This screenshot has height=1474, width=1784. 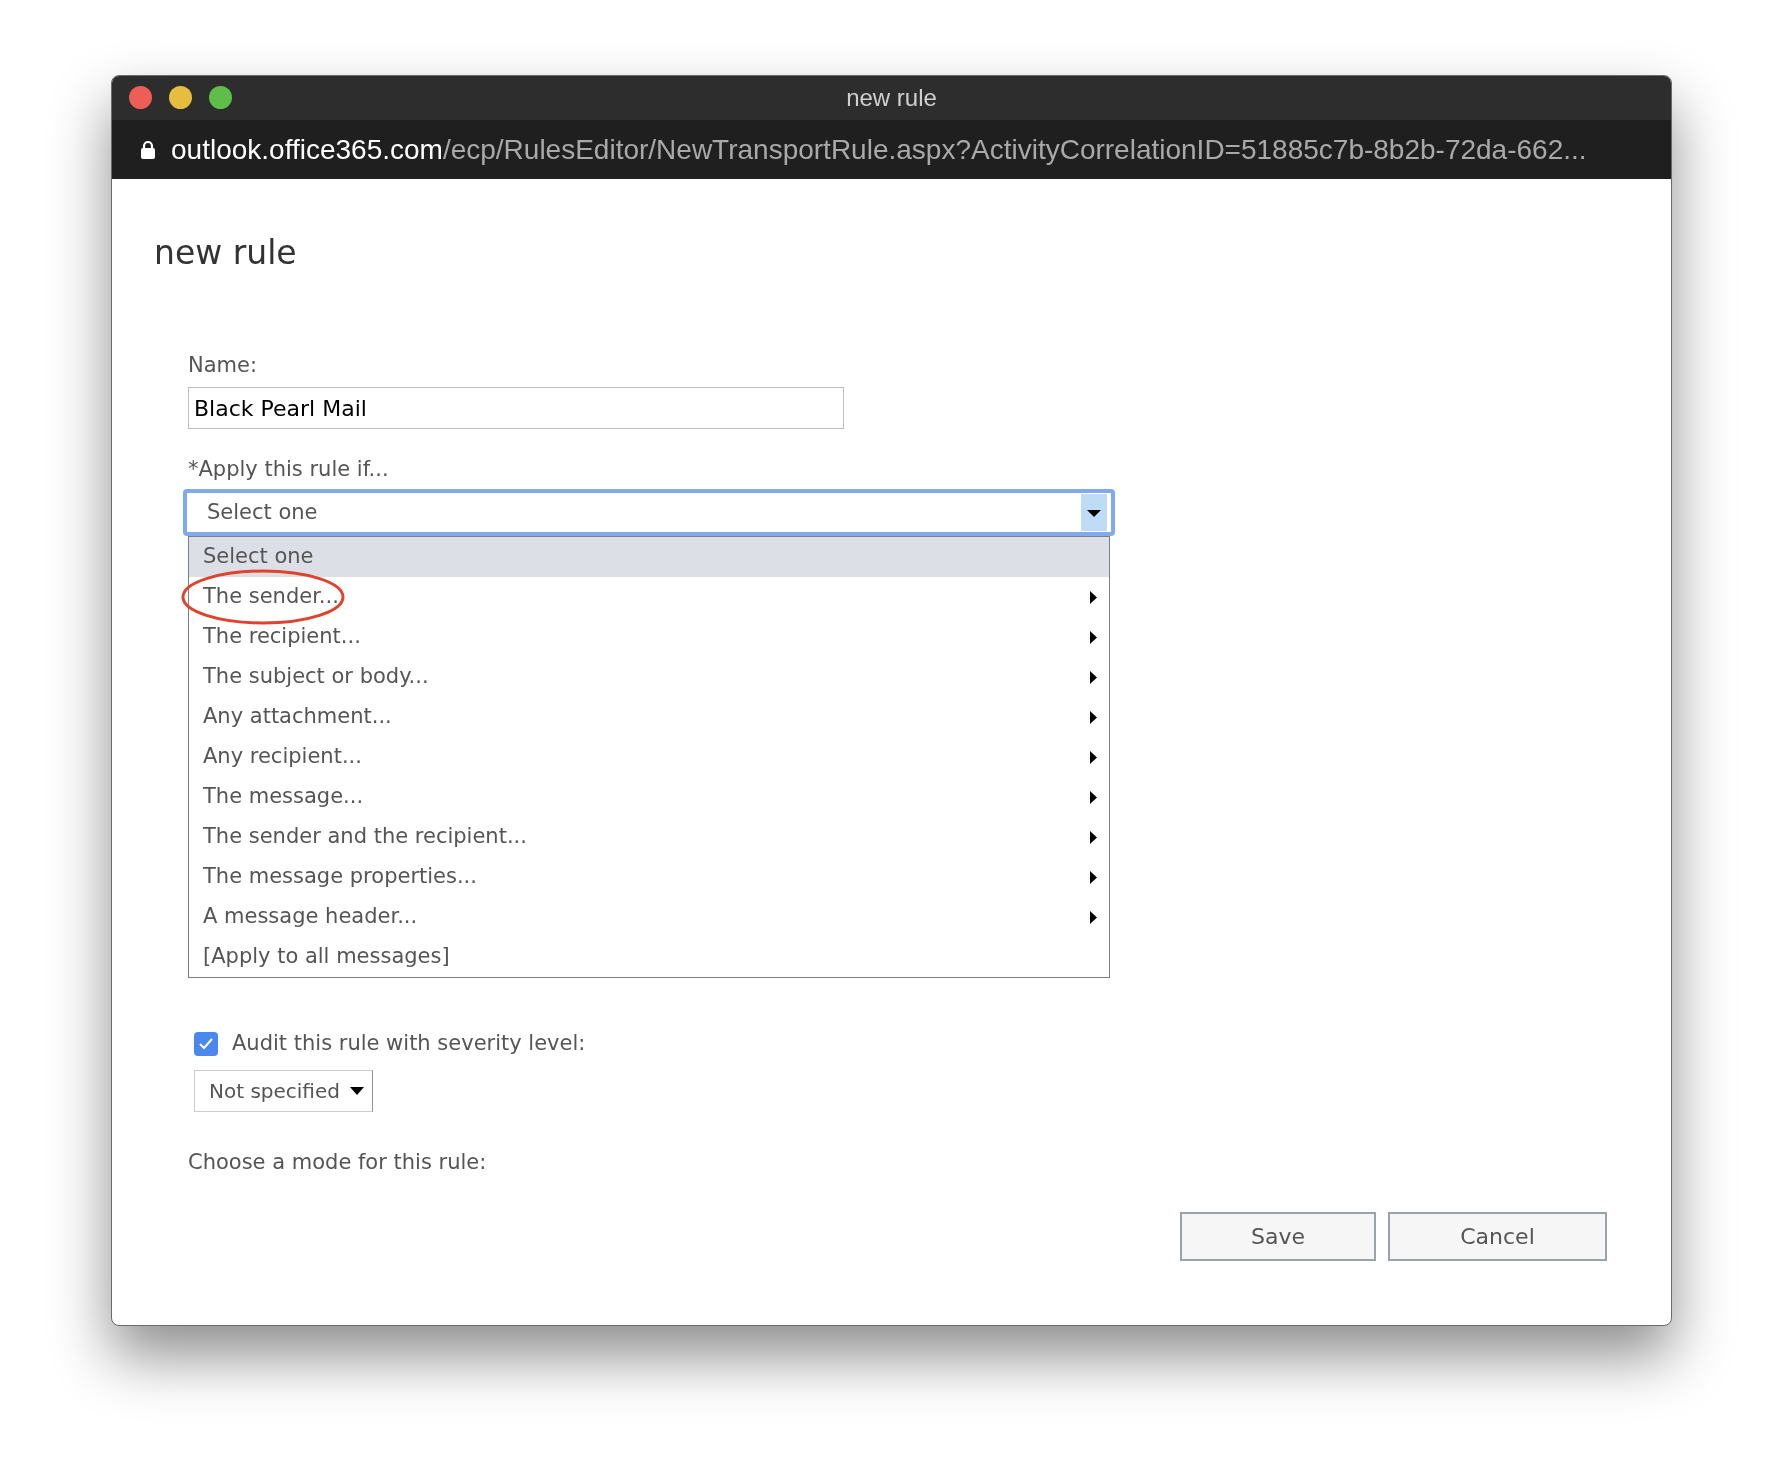 What do you see at coordinates (148, 149) in the screenshot?
I see `lock-icon` at bounding box center [148, 149].